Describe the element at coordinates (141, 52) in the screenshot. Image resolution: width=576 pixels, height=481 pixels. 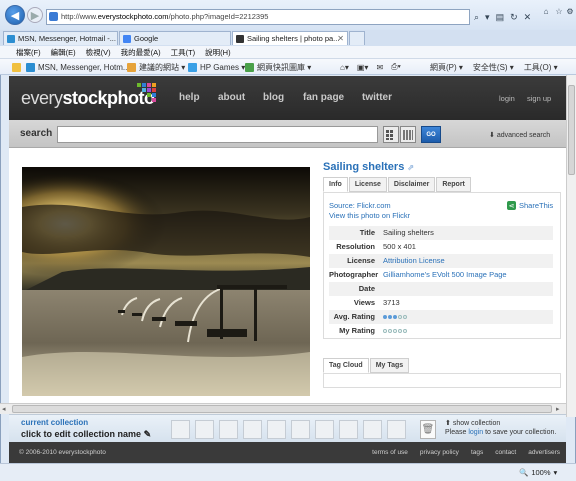
I see `menu-favorites: 我的最愛(A)` at that location.